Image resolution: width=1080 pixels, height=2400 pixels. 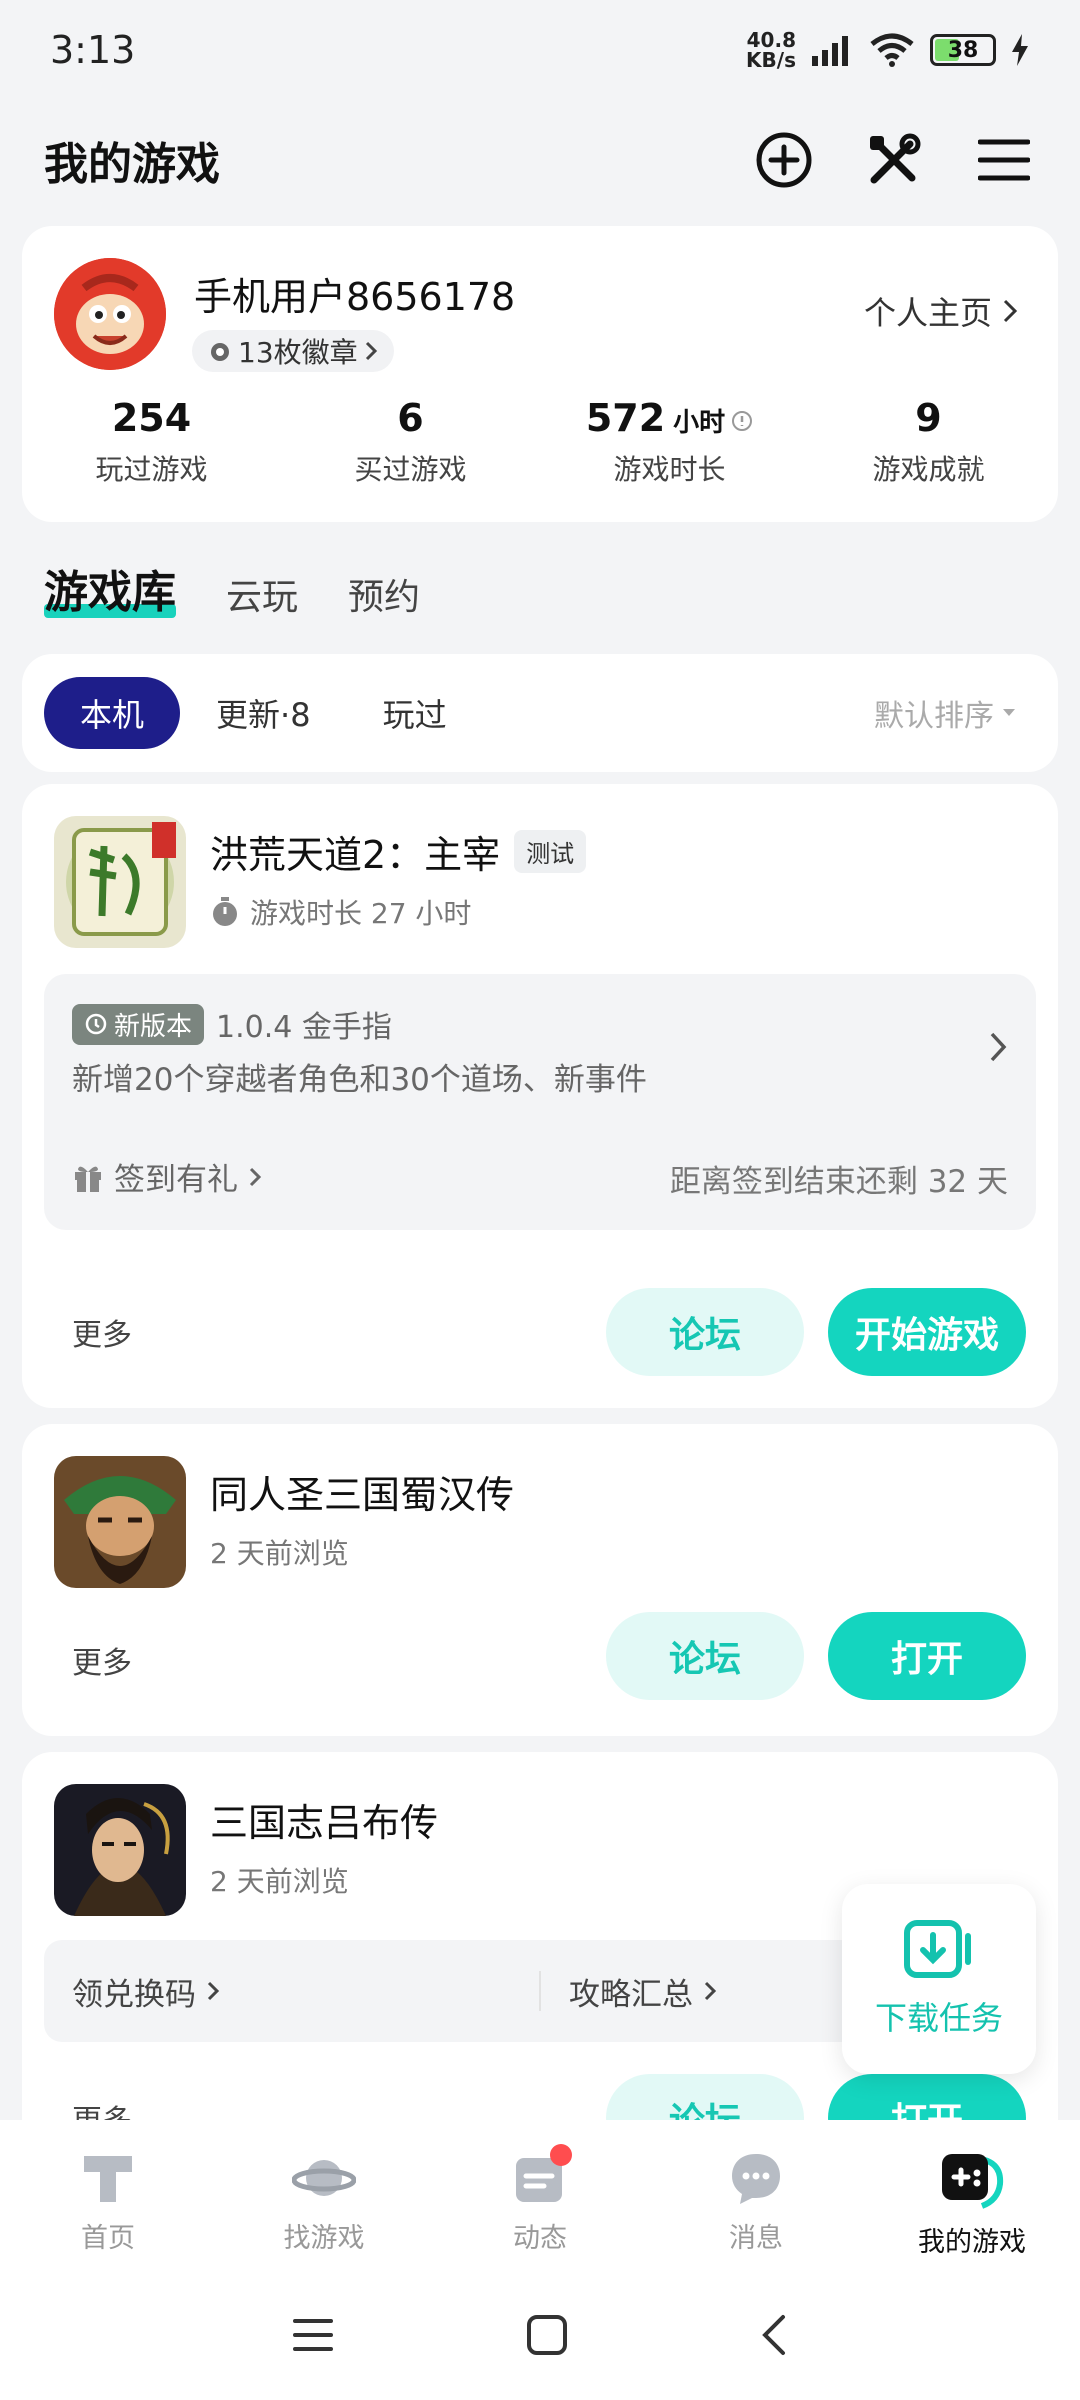 I want to click on game-card: 同人圣三国蜀汉传 2 天前浏览 更多 论坛 打开, so click(x=540, y=1580).